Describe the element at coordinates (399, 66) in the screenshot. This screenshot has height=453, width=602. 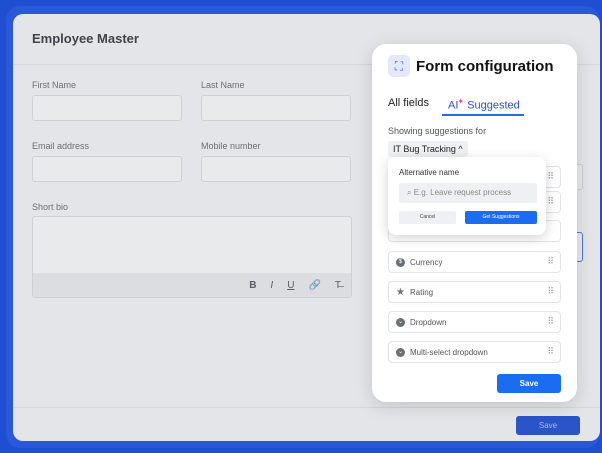
I see `grid-icon: ⛶` at that location.